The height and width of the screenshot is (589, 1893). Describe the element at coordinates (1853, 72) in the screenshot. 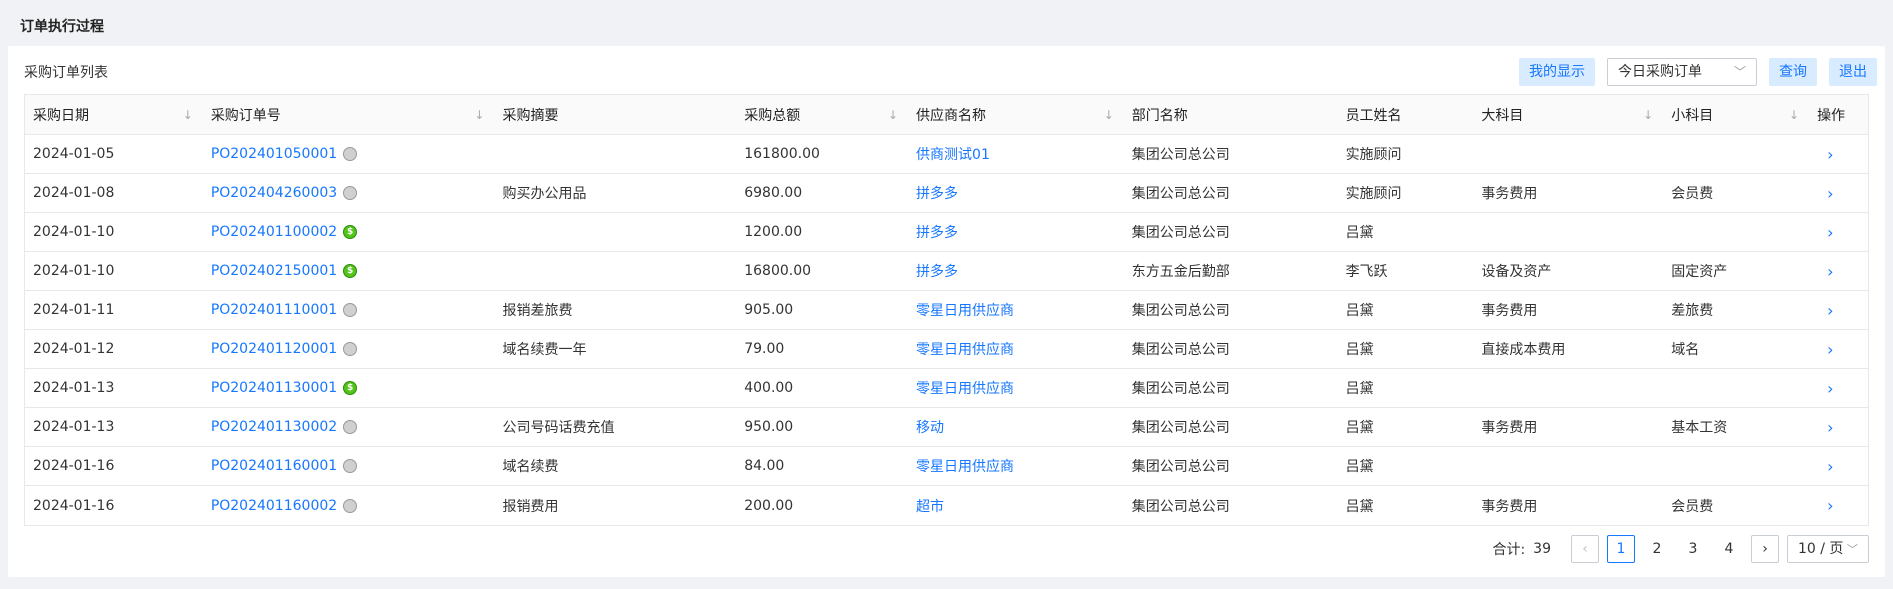

I see `exit-button: 退出` at that location.